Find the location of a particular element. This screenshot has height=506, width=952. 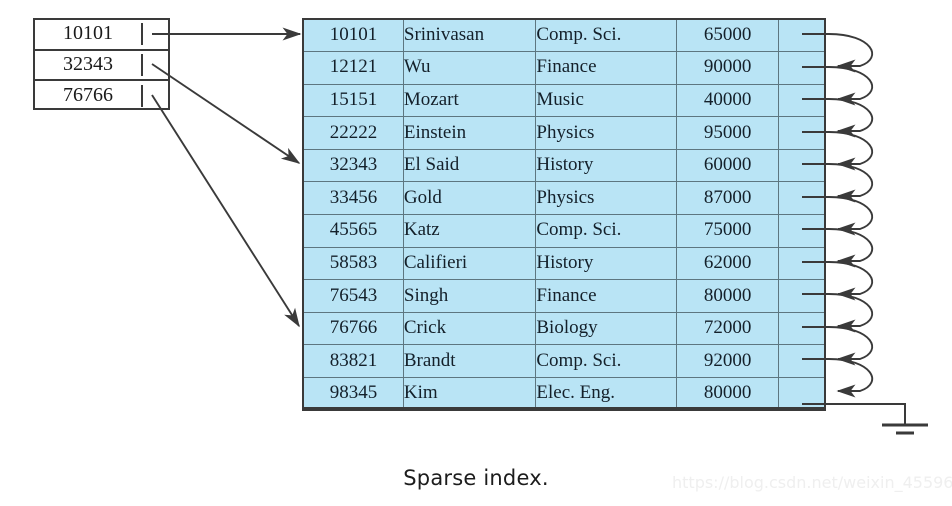

record-name: Mozart is located at coordinates (469, 100).